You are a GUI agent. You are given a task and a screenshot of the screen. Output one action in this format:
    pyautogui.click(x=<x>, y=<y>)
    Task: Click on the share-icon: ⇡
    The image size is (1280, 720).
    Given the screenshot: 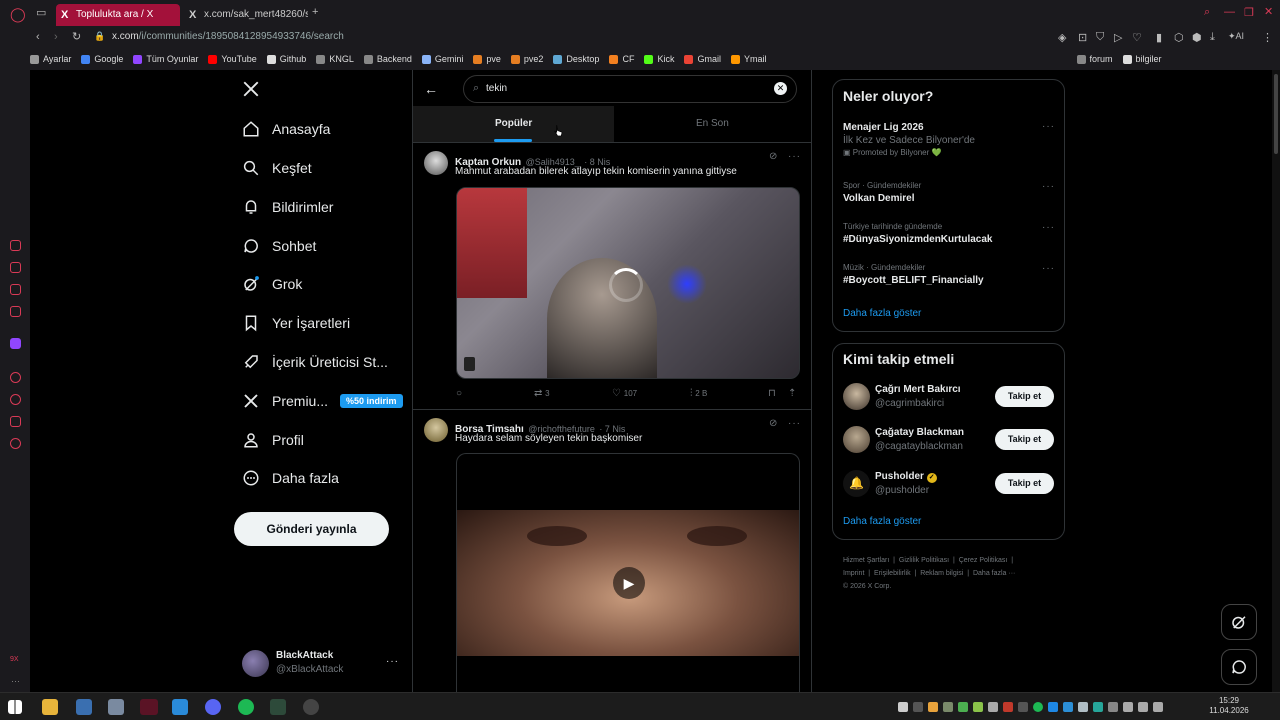 What is the action you would take?
    pyautogui.click(x=792, y=393)
    